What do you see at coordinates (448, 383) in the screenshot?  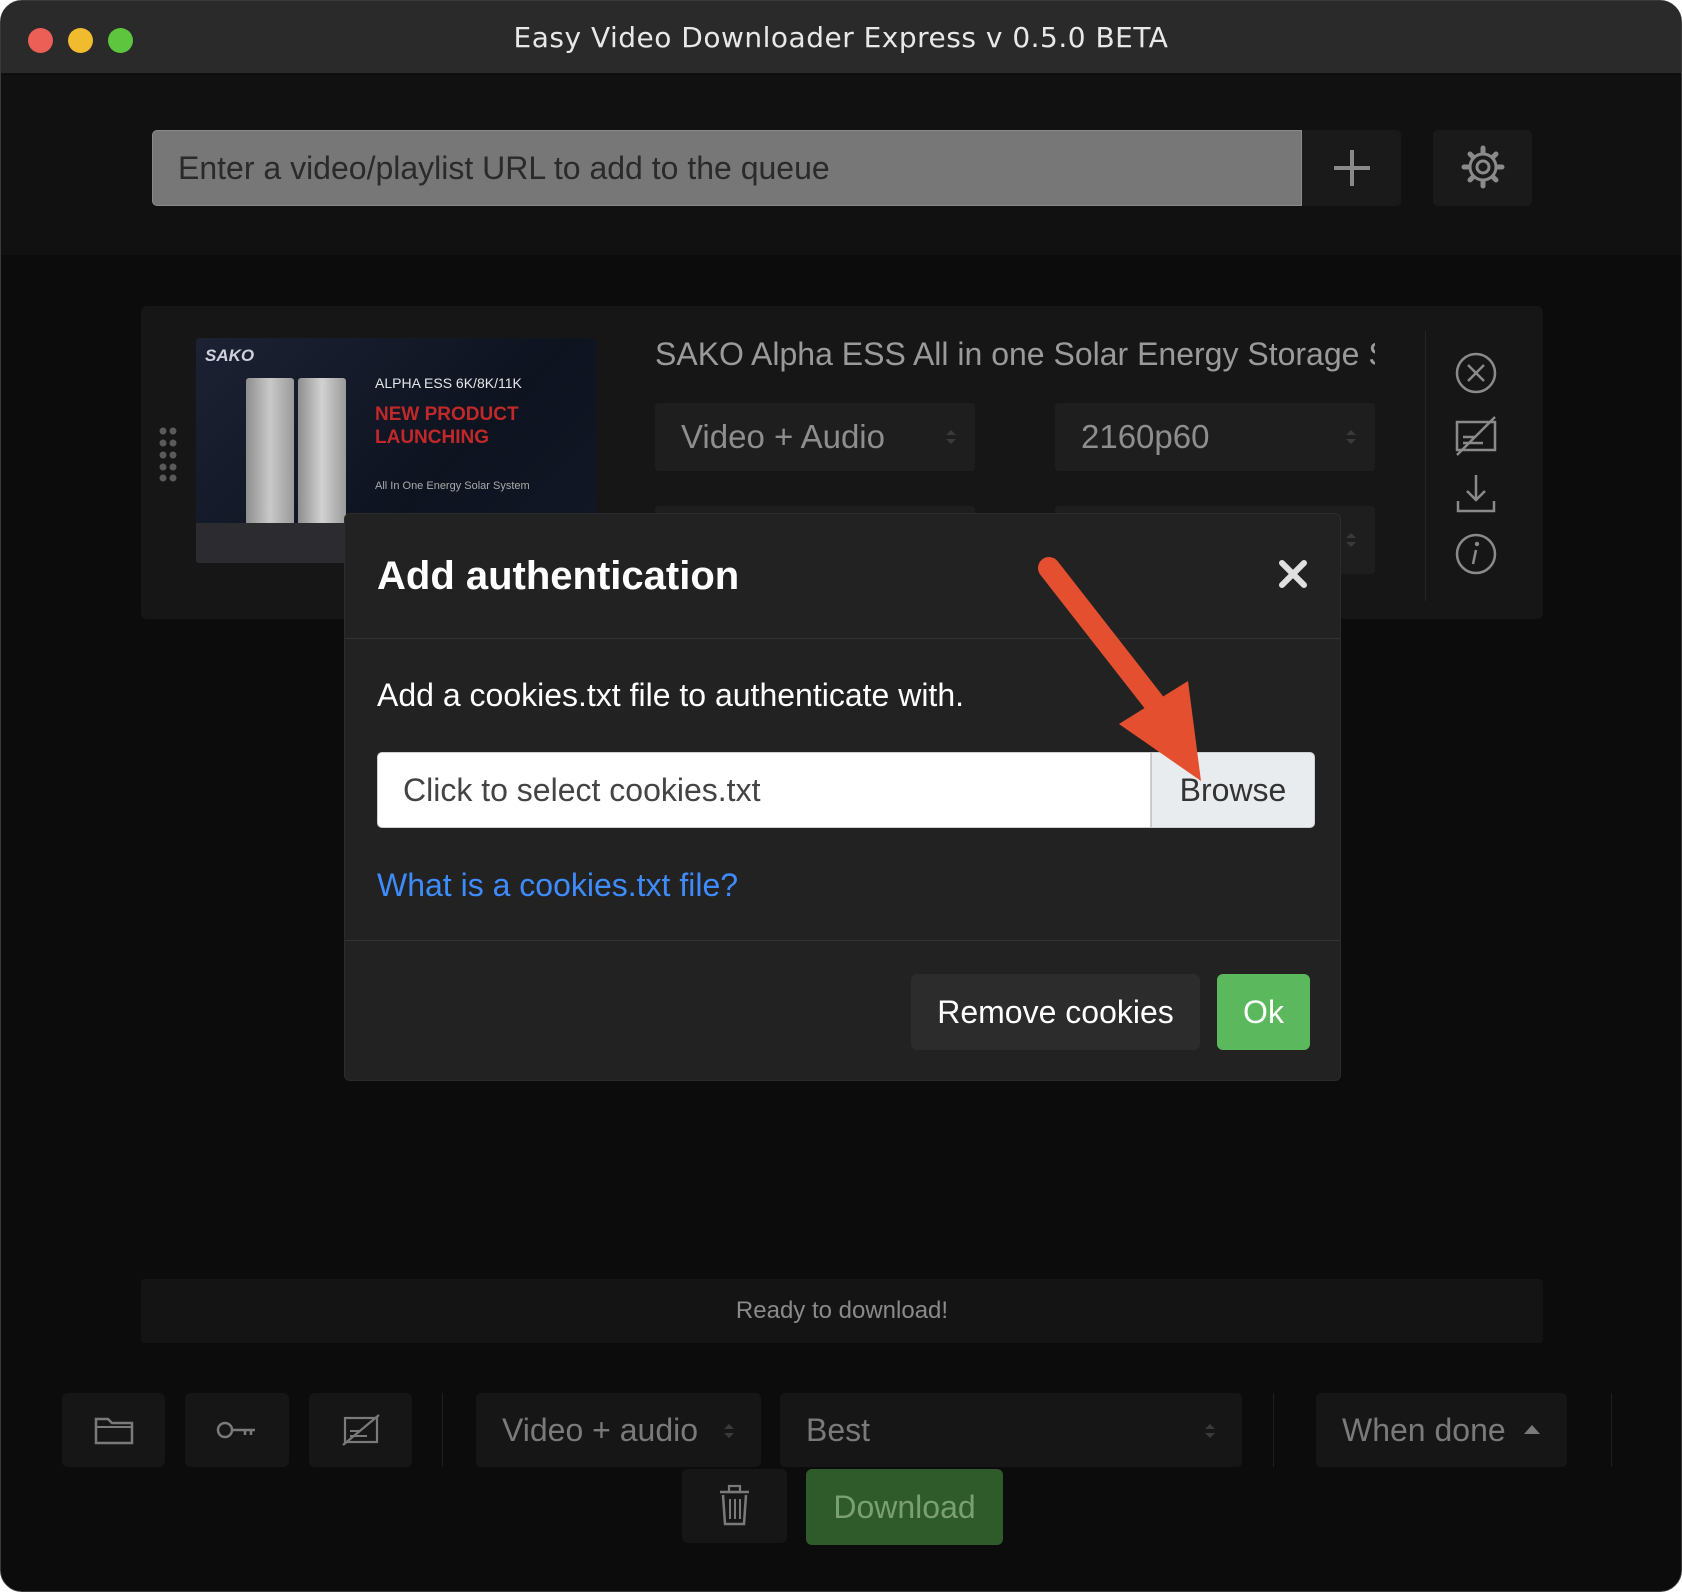 I see `thumbnail-model: ALPHA ESS 6K/8K/11K` at bounding box center [448, 383].